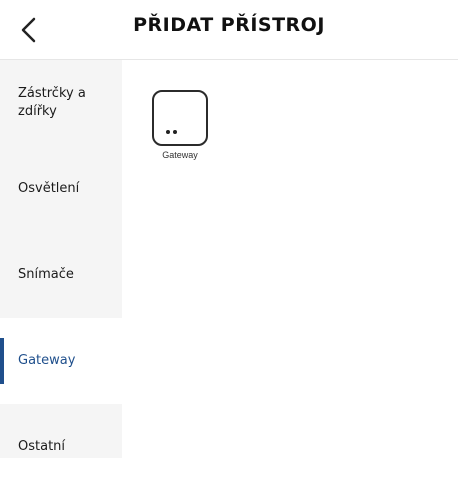  What do you see at coordinates (52, 102) in the screenshot?
I see `sidebar-item-label: Zástrčky a zdířky` at bounding box center [52, 102].